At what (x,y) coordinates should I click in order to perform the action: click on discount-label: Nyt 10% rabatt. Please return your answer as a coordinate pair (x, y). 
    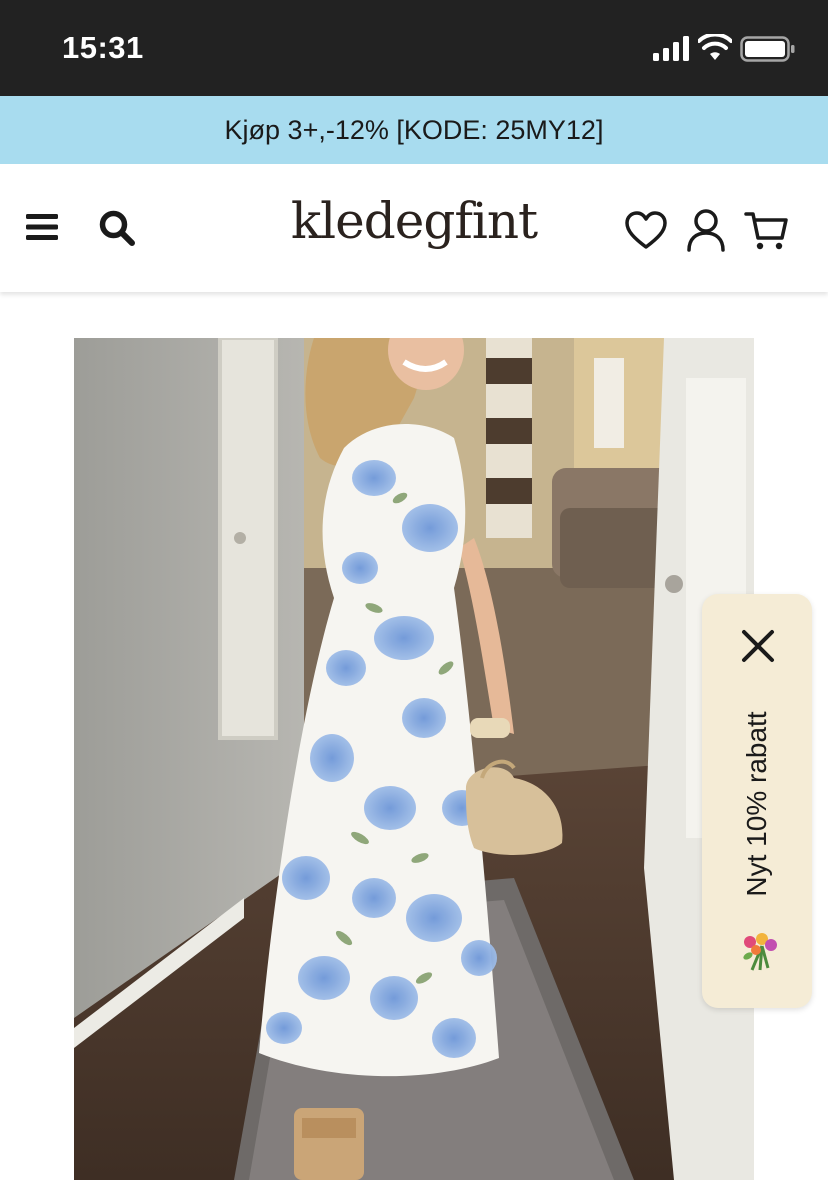
    Looking at the image, I should click on (756, 804).